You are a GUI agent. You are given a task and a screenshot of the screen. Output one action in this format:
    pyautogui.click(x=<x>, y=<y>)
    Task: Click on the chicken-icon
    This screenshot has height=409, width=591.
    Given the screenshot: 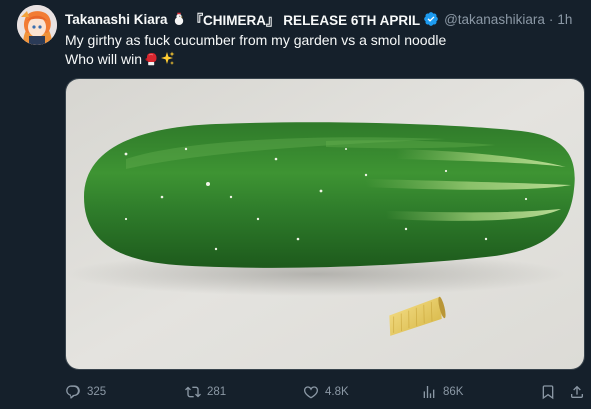 What is the action you would take?
    pyautogui.click(x=179, y=19)
    